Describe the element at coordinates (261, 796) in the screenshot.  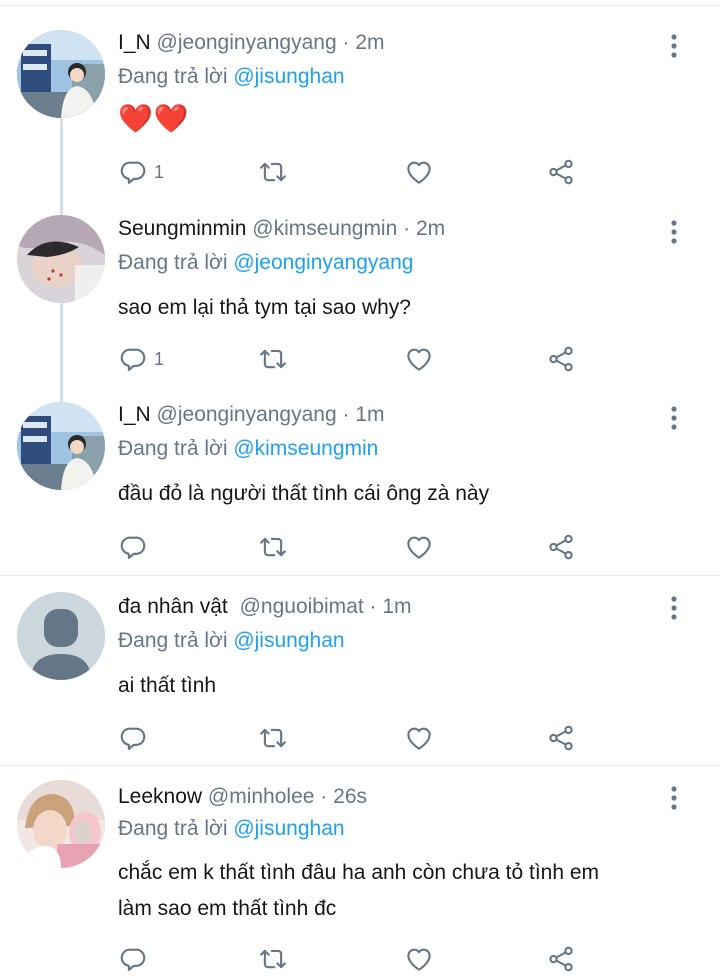
I see `user-handle: @minholee` at that location.